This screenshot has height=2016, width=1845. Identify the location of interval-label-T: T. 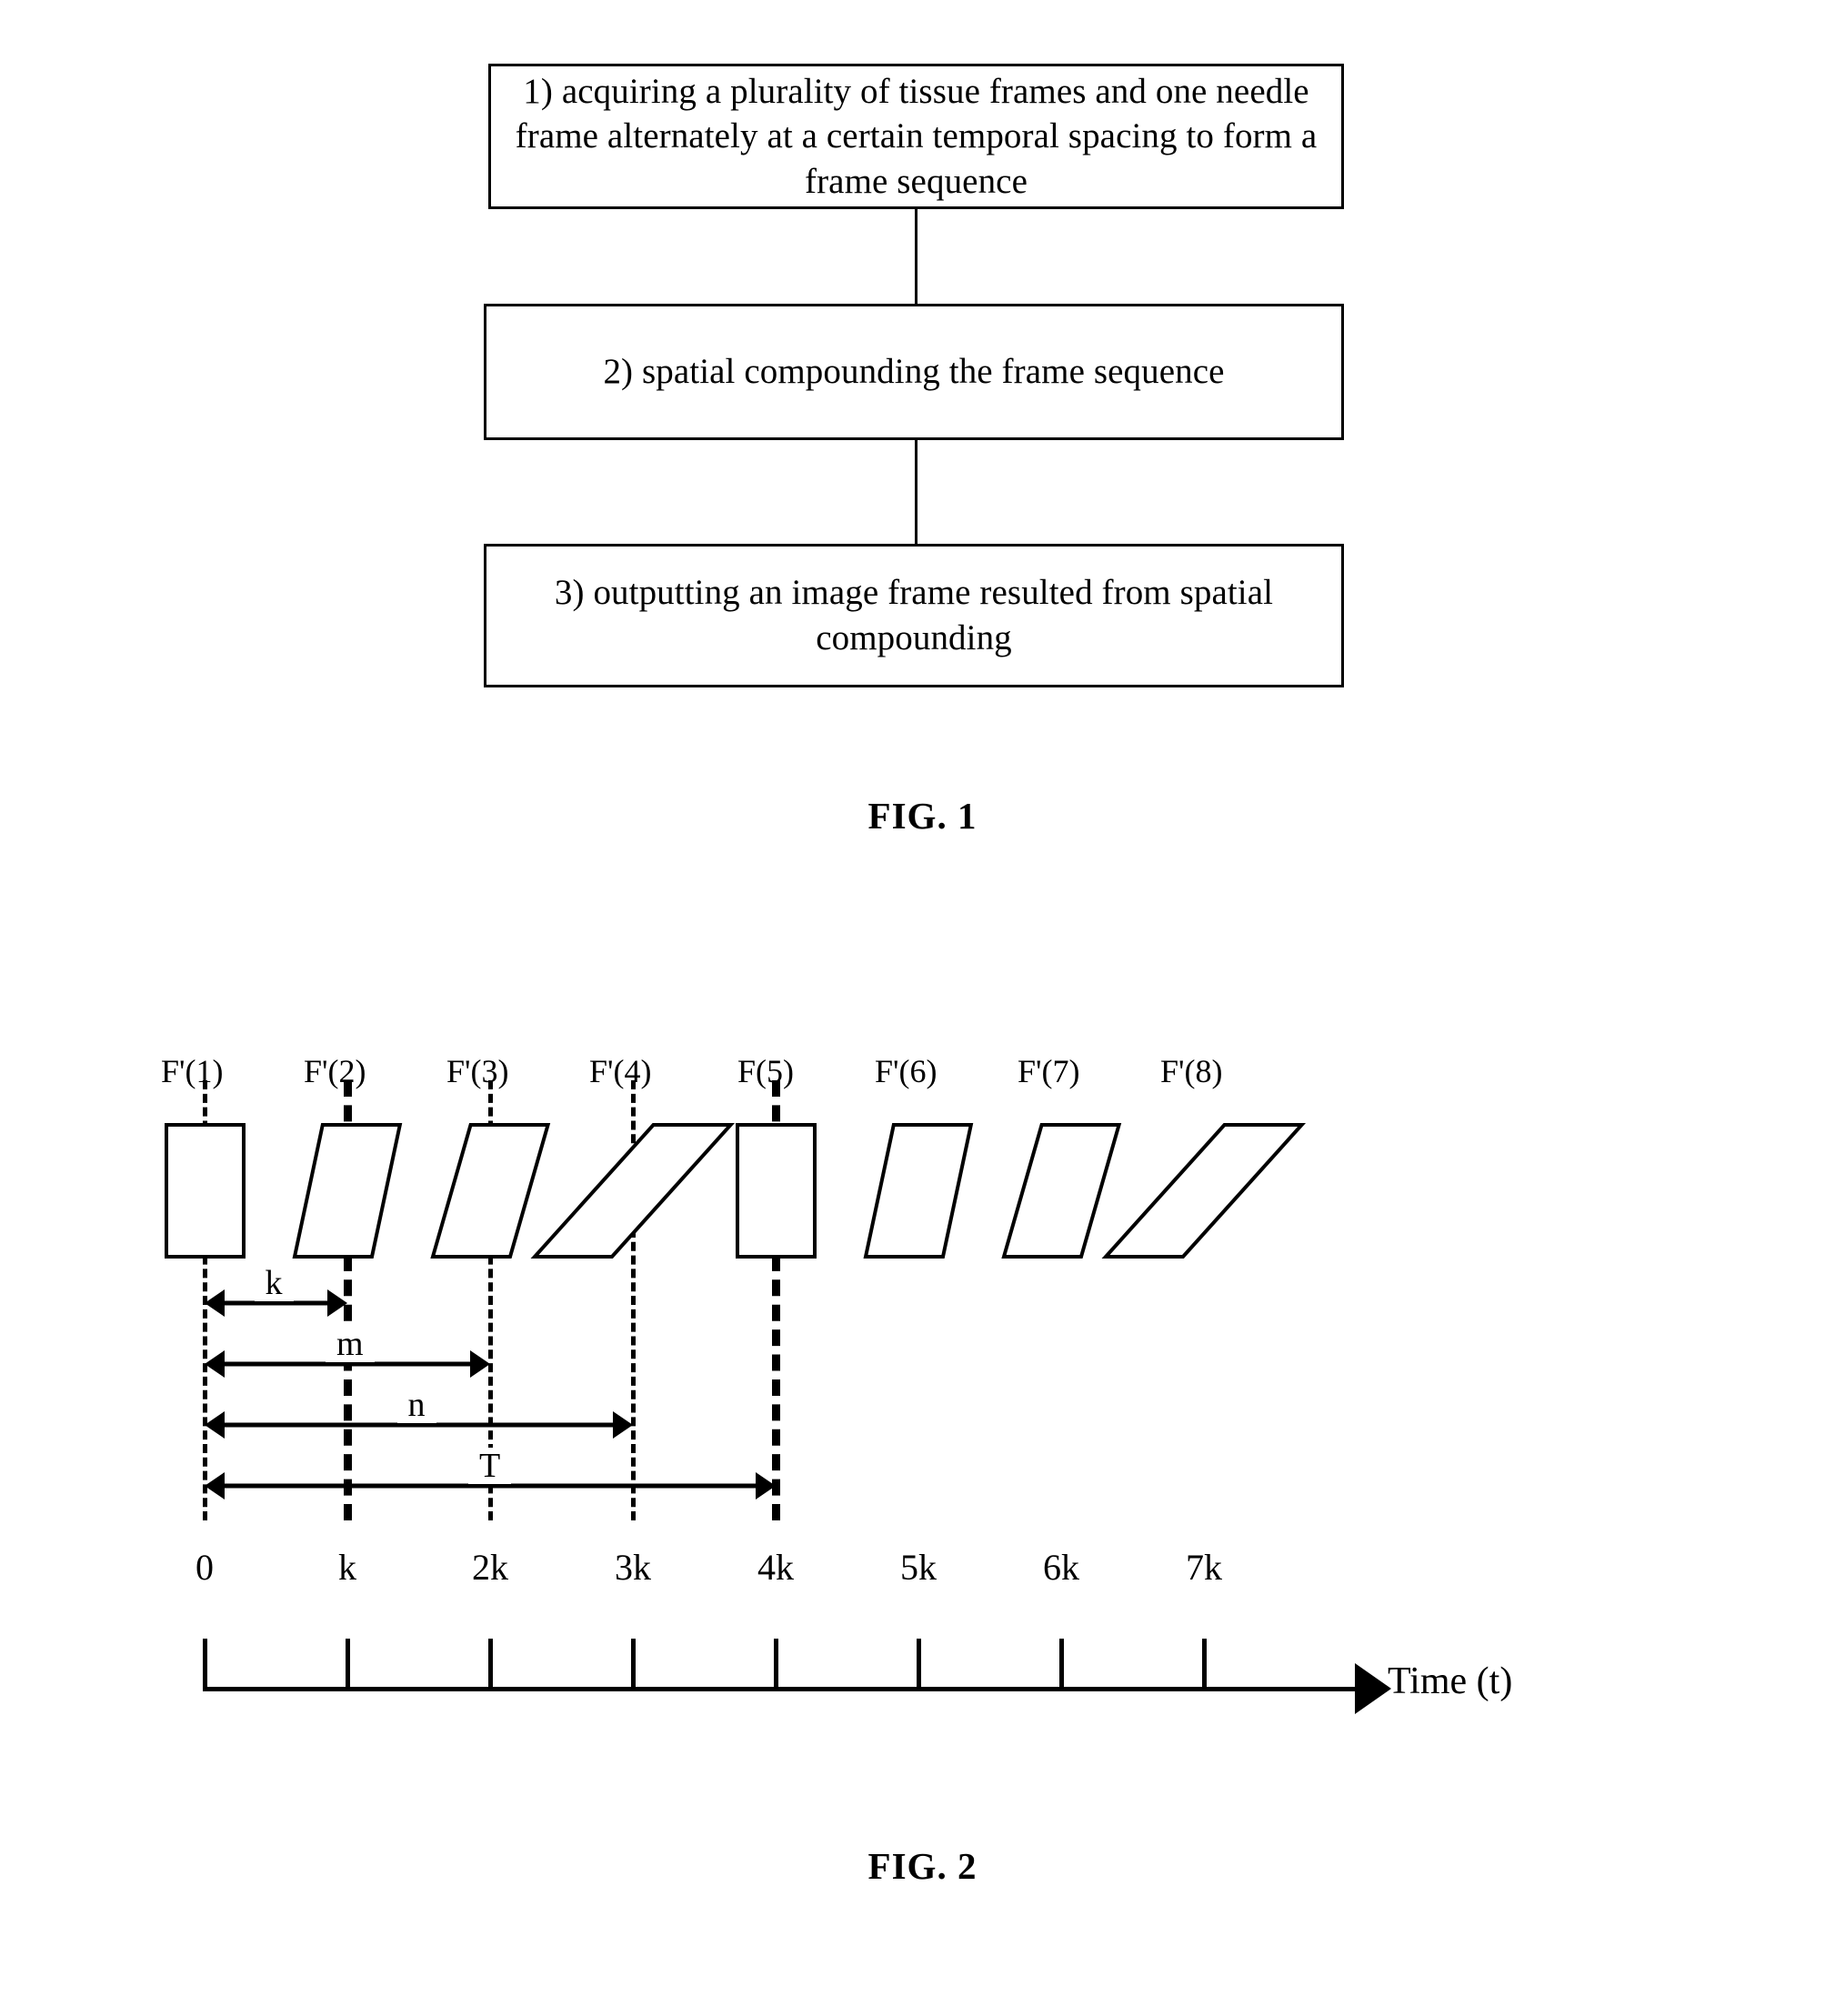
(490, 1466).